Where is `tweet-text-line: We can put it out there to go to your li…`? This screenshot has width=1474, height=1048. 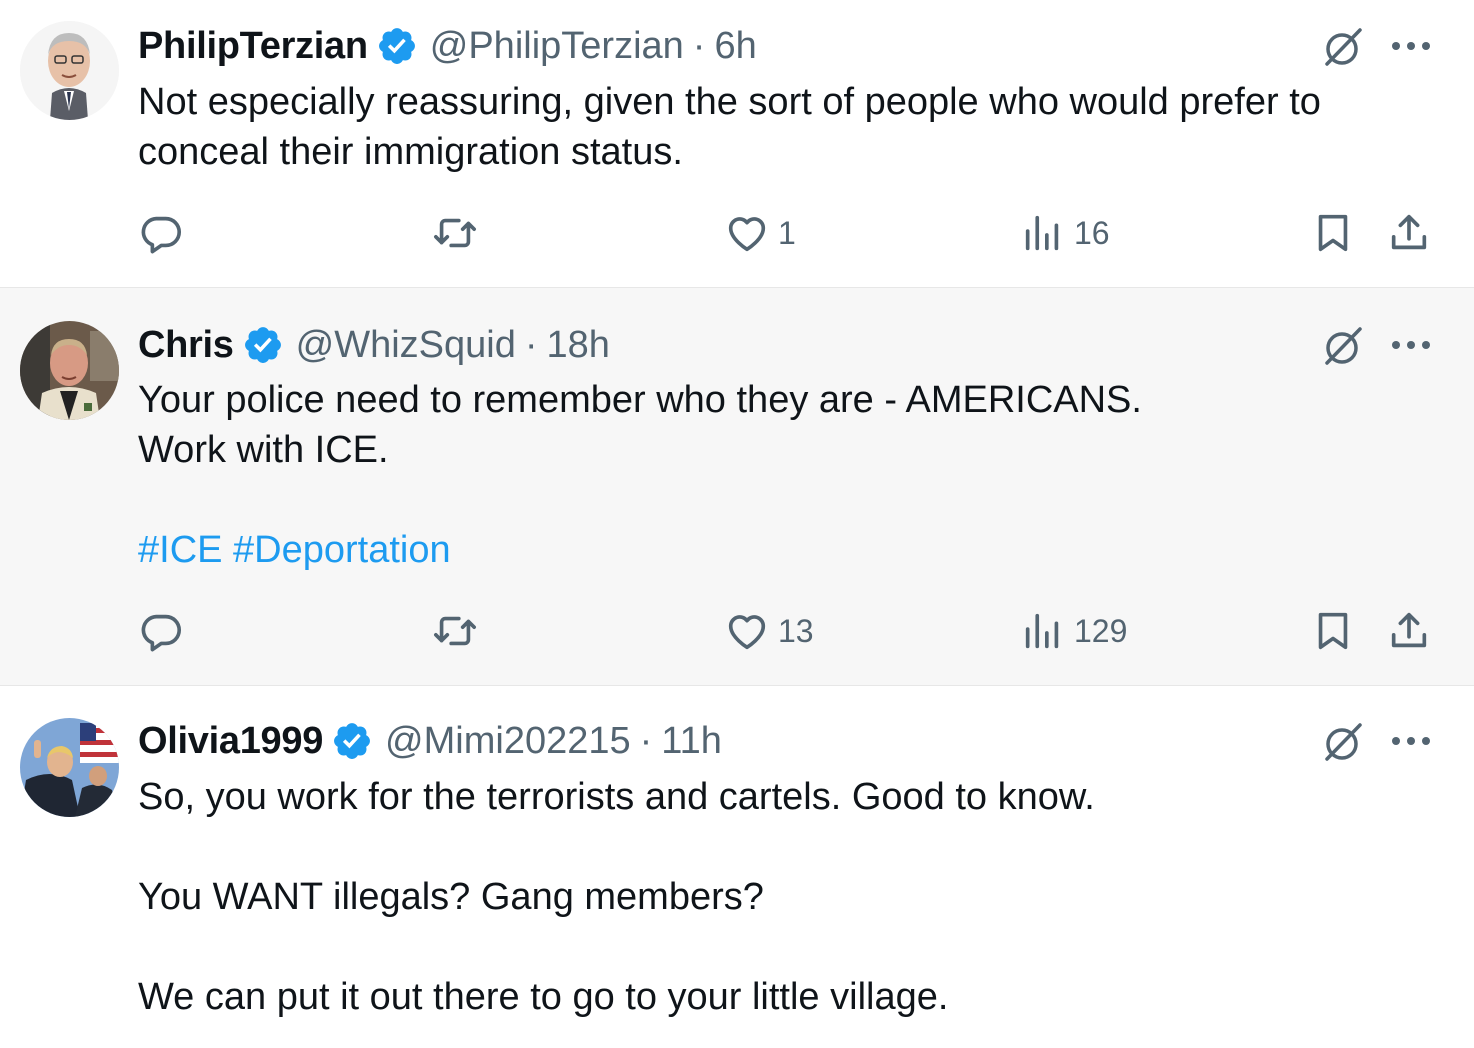
tweet-text-line: We can put it out there to go to your li… is located at coordinates (543, 997).